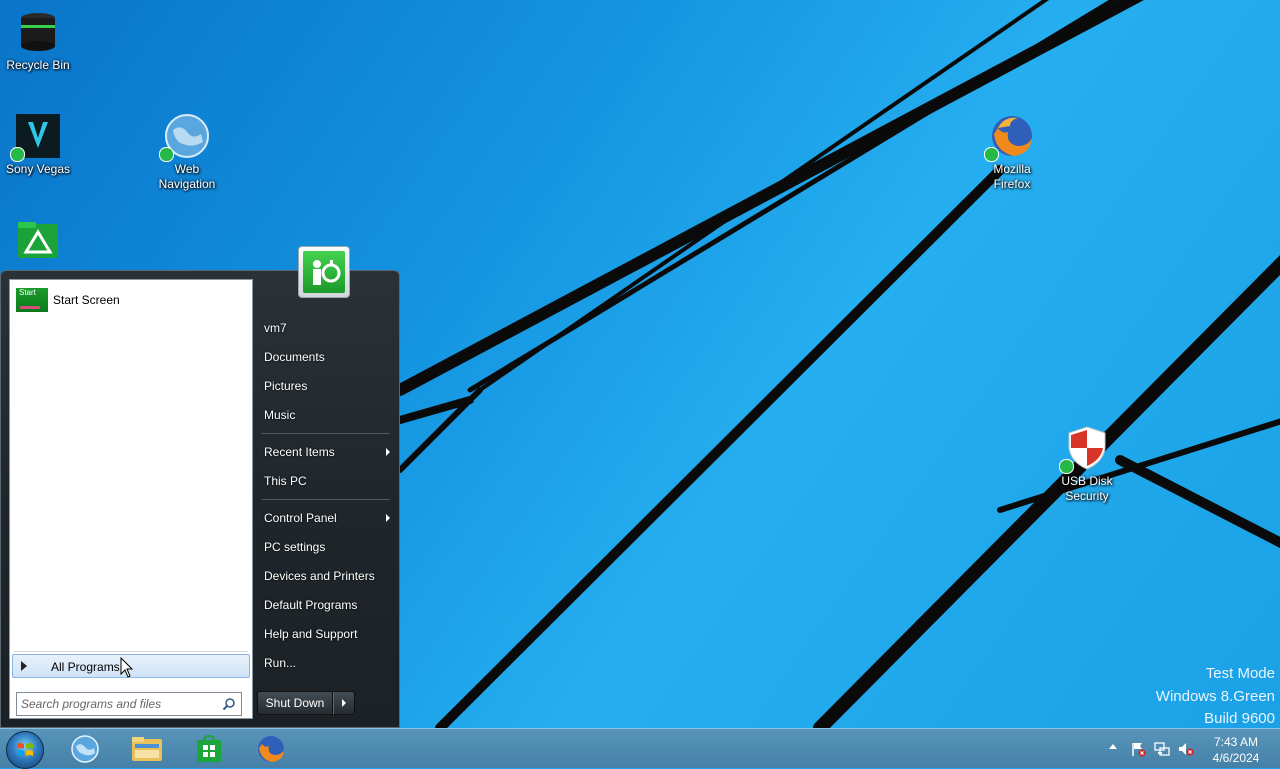  Describe the element at coordinates (327, 547) in the screenshot. I see `pc-settings-item: PC settings` at that location.